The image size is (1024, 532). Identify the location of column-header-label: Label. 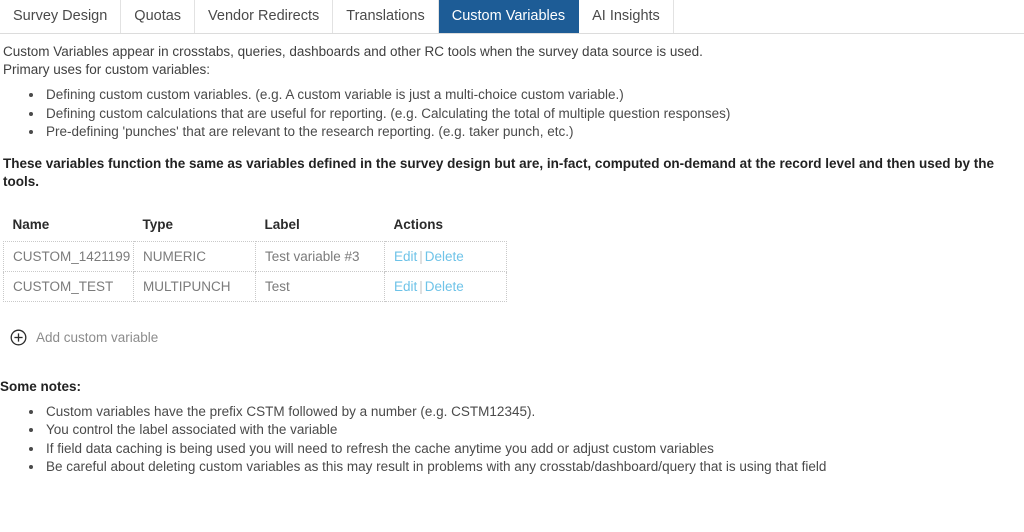
(282, 224).